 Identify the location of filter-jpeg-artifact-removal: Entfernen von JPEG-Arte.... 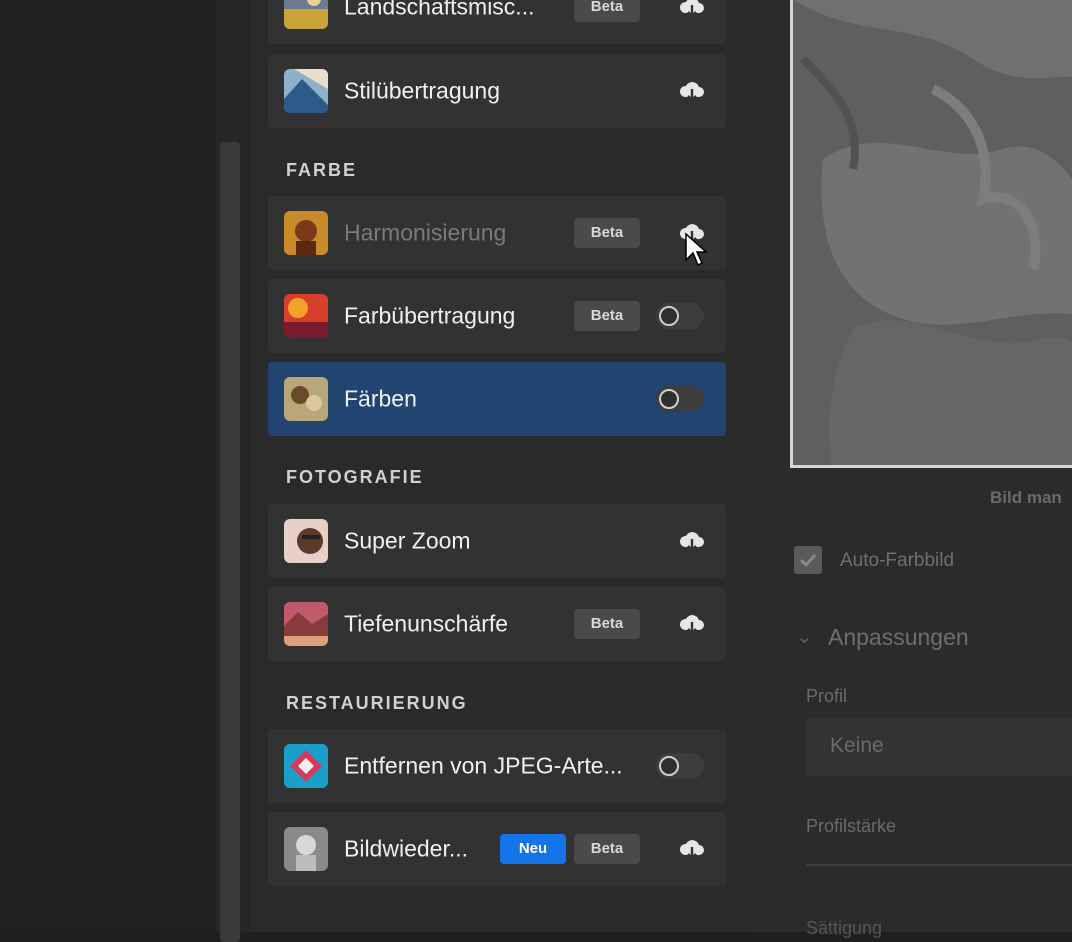
(497, 766).